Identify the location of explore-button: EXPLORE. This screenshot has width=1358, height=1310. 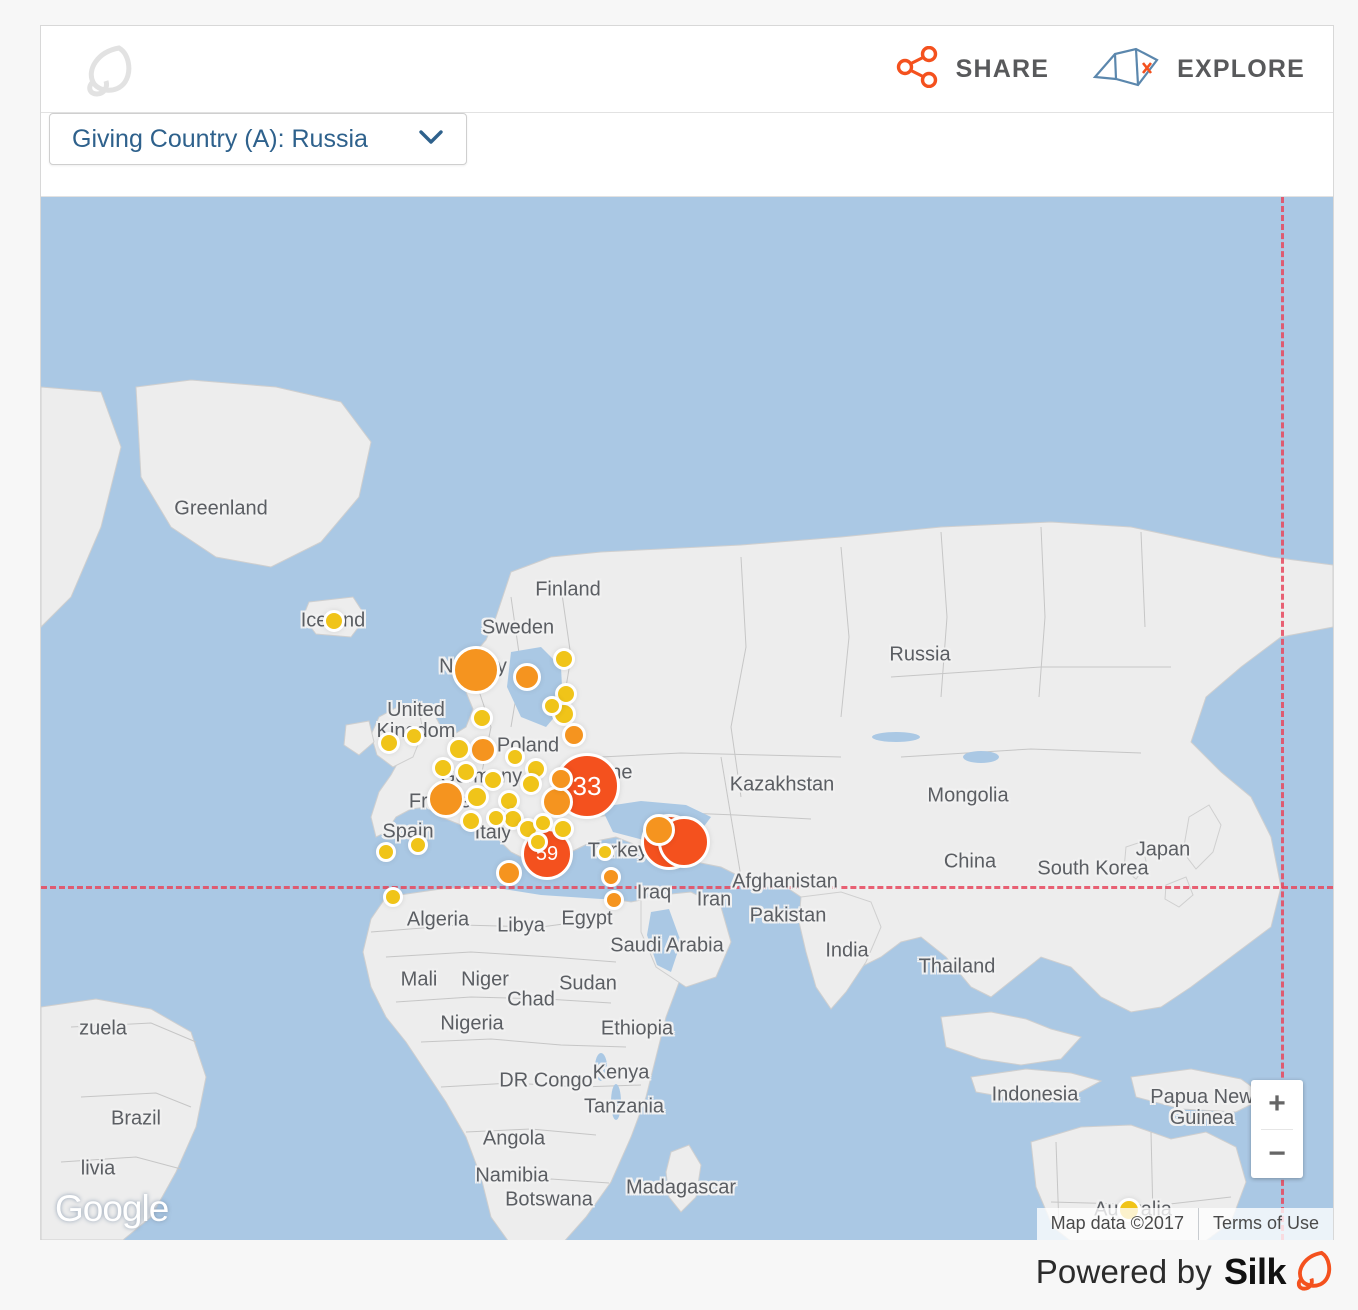
(1198, 69).